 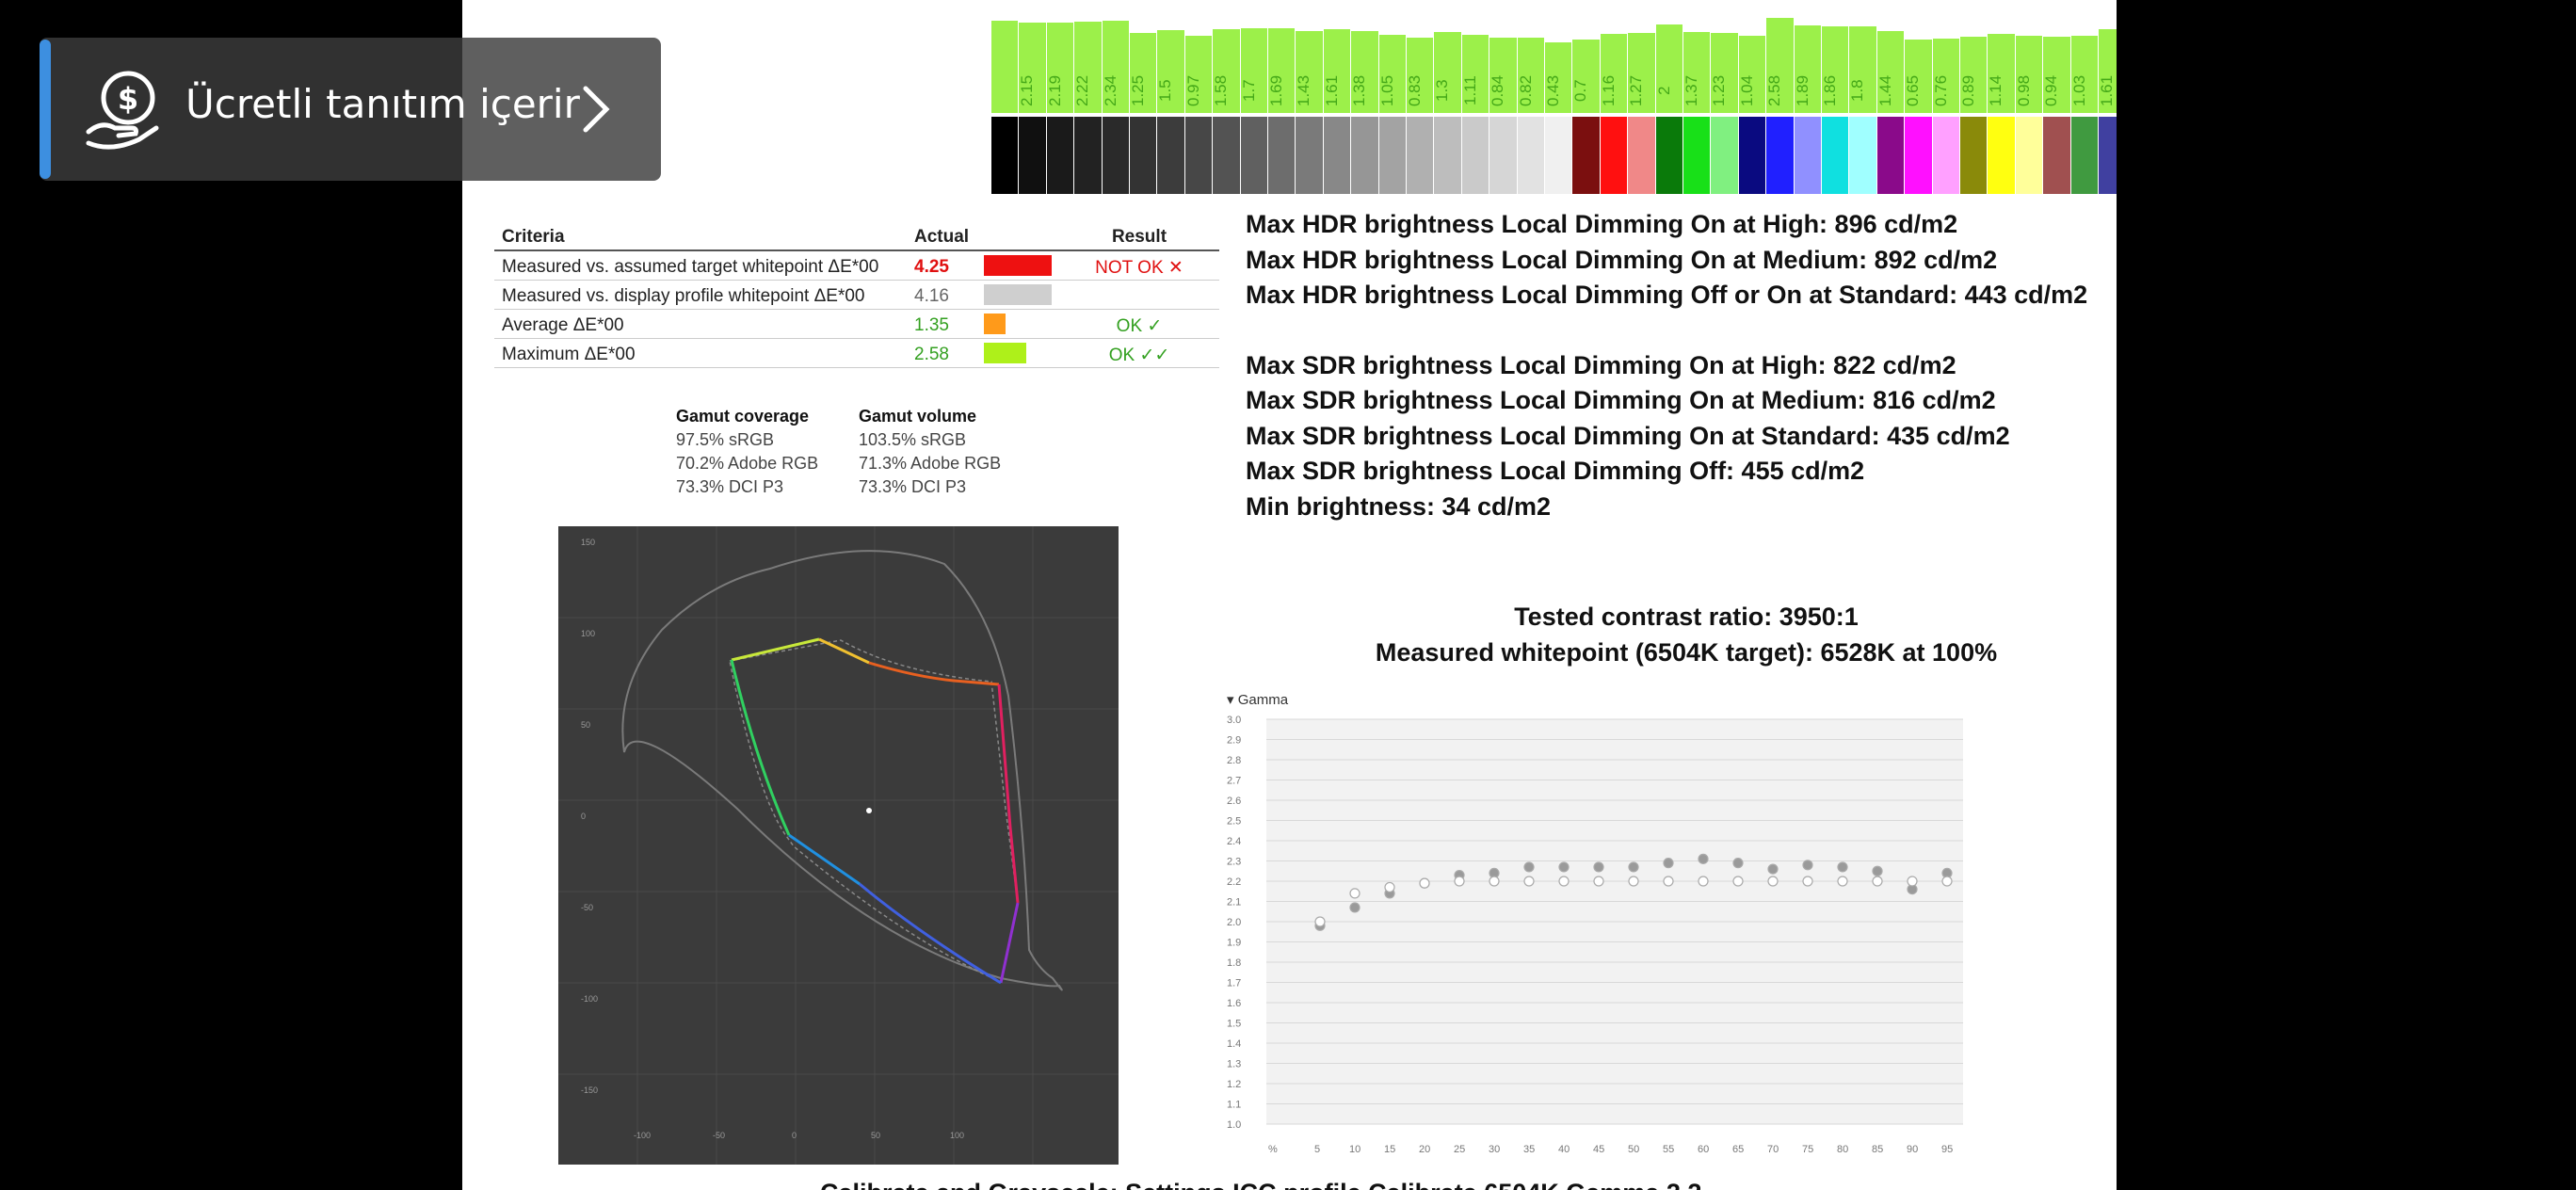 I want to click on x-tick-label: 55, so click(x=1668, y=1149).